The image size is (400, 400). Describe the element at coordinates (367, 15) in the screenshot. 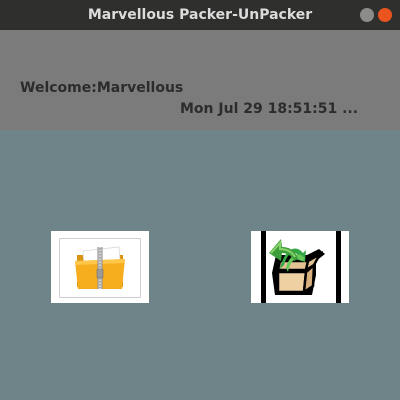

I see `minimize-button` at that location.